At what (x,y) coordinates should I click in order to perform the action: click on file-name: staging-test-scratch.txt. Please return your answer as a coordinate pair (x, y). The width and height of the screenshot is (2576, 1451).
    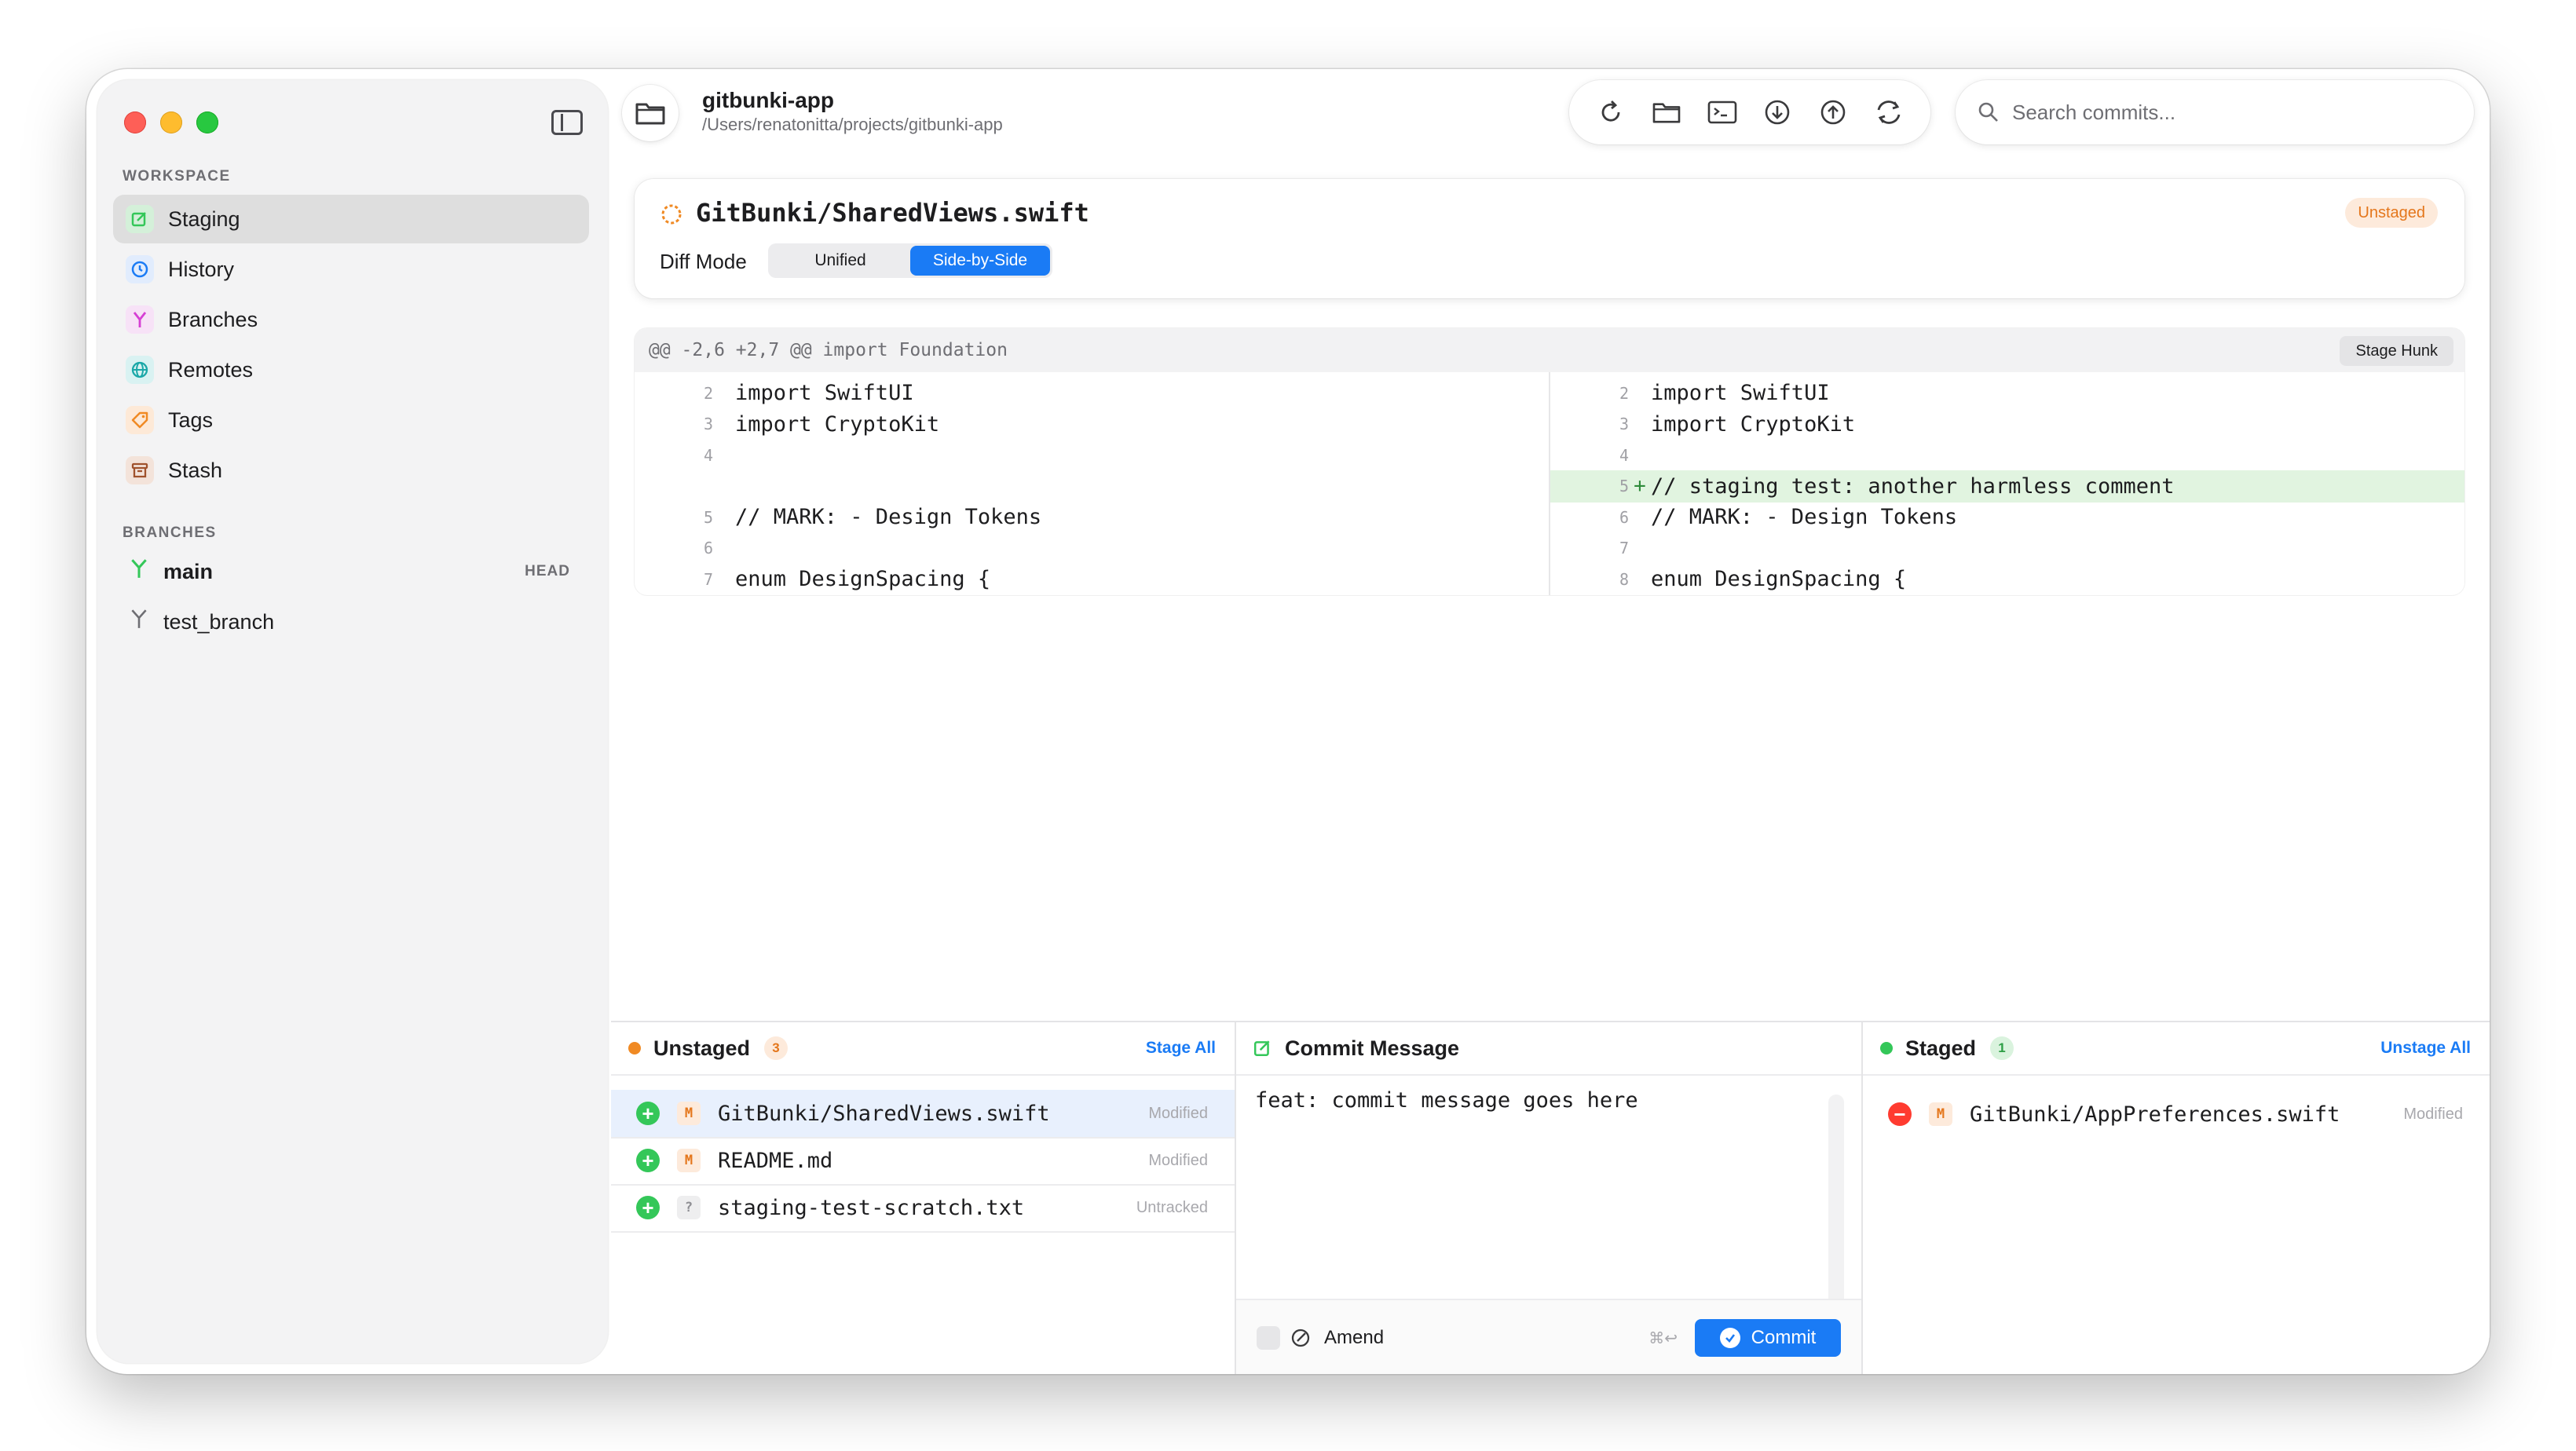
    Looking at the image, I should click on (871, 1207).